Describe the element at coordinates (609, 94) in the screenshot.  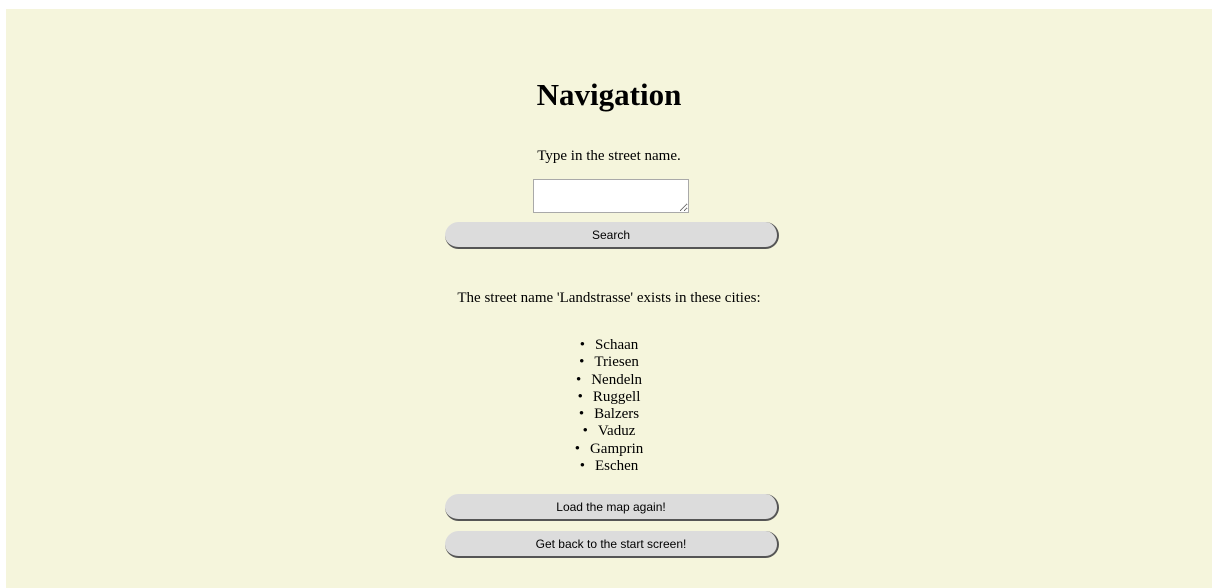
I see `page-title: Navigation` at that location.